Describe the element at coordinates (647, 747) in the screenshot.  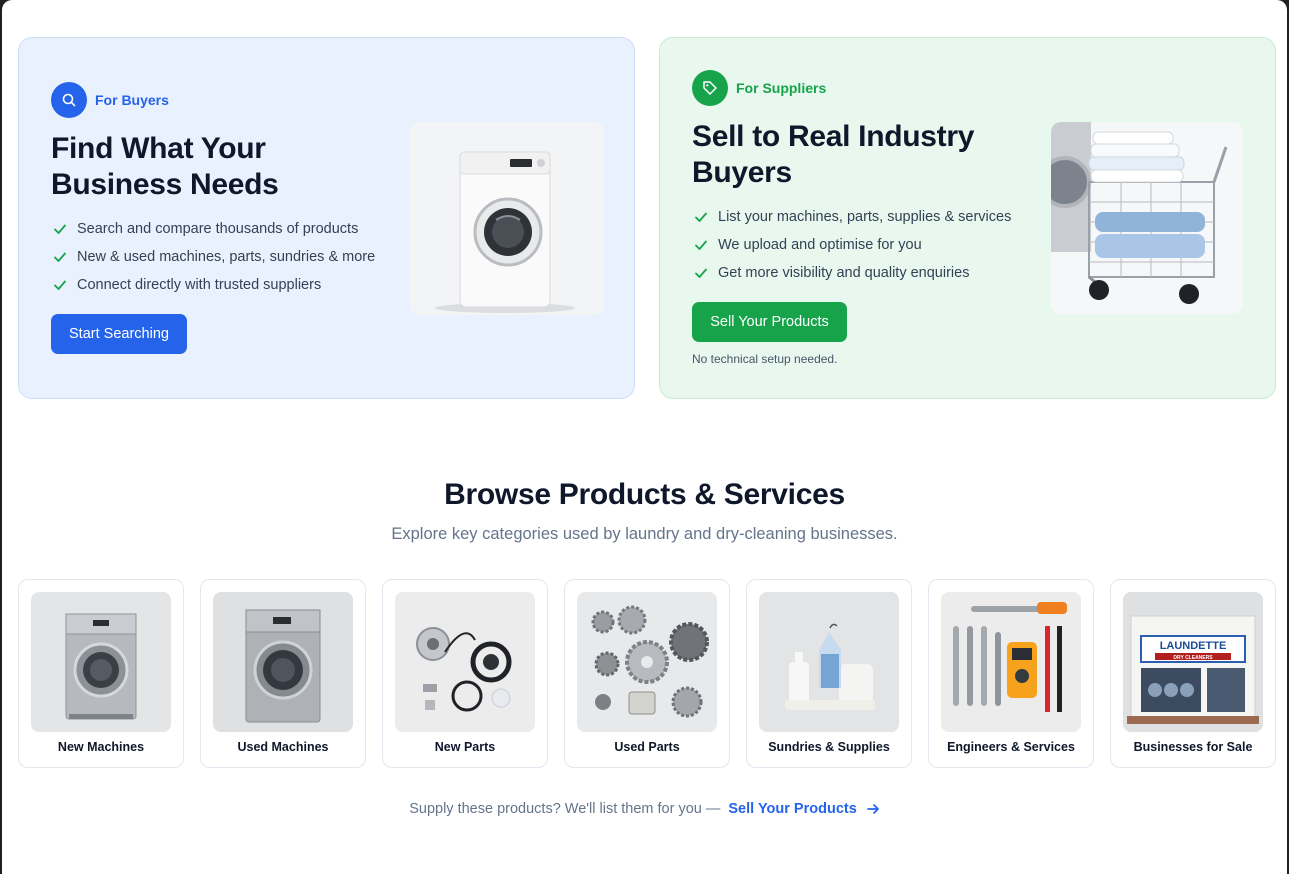
I see `category-label: Used Parts` at that location.